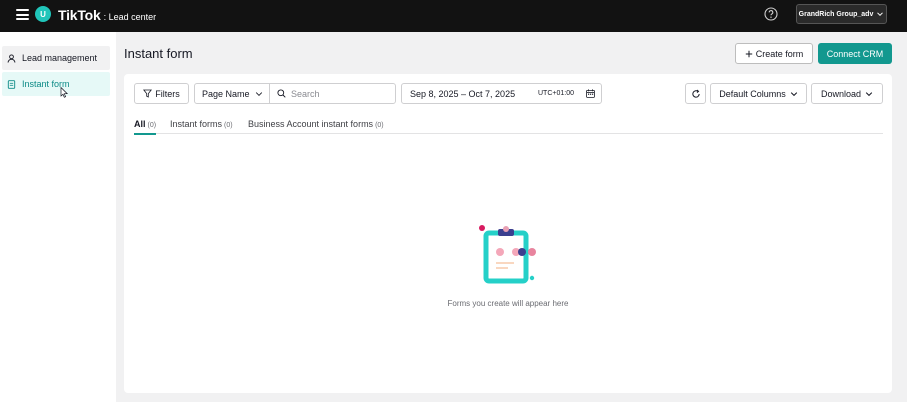 This screenshot has width=907, height=402. What do you see at coordinates (507, 254) in the screenshot?
I see `empty-clipboard-illustration` at bounding box center [507, 254].